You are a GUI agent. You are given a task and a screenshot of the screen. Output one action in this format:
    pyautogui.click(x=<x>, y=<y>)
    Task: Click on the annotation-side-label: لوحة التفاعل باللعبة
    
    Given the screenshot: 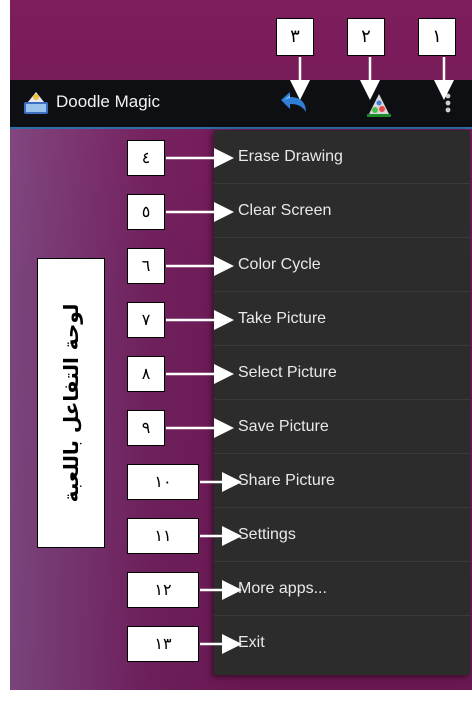 What is the action you would take?
    pyautogui.click(x=71, y=403)
    